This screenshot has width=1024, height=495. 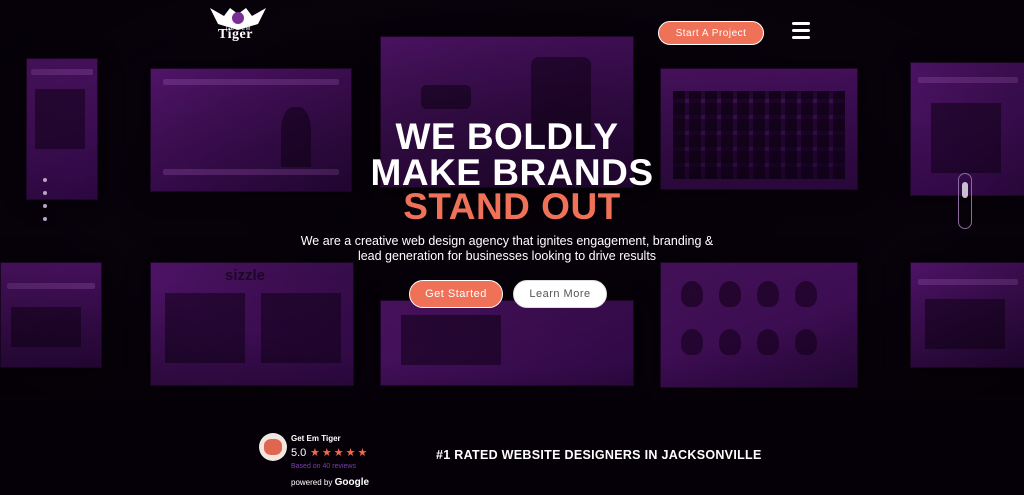 I want to click on get-started-button: Get Started, so click(x=456, y=294).